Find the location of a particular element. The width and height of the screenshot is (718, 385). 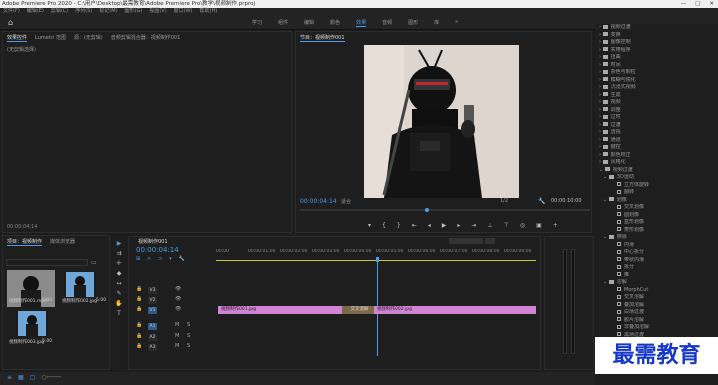

timeline-settings-icon: 🔧 is located at coordinates (182, 259).